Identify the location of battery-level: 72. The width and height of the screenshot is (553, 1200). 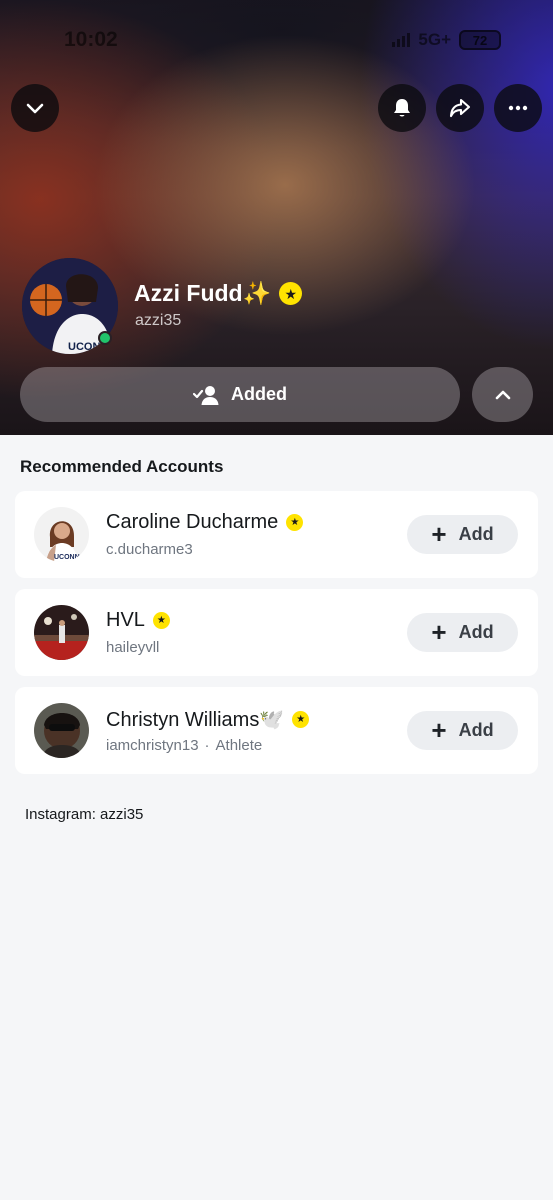
(480, 40).